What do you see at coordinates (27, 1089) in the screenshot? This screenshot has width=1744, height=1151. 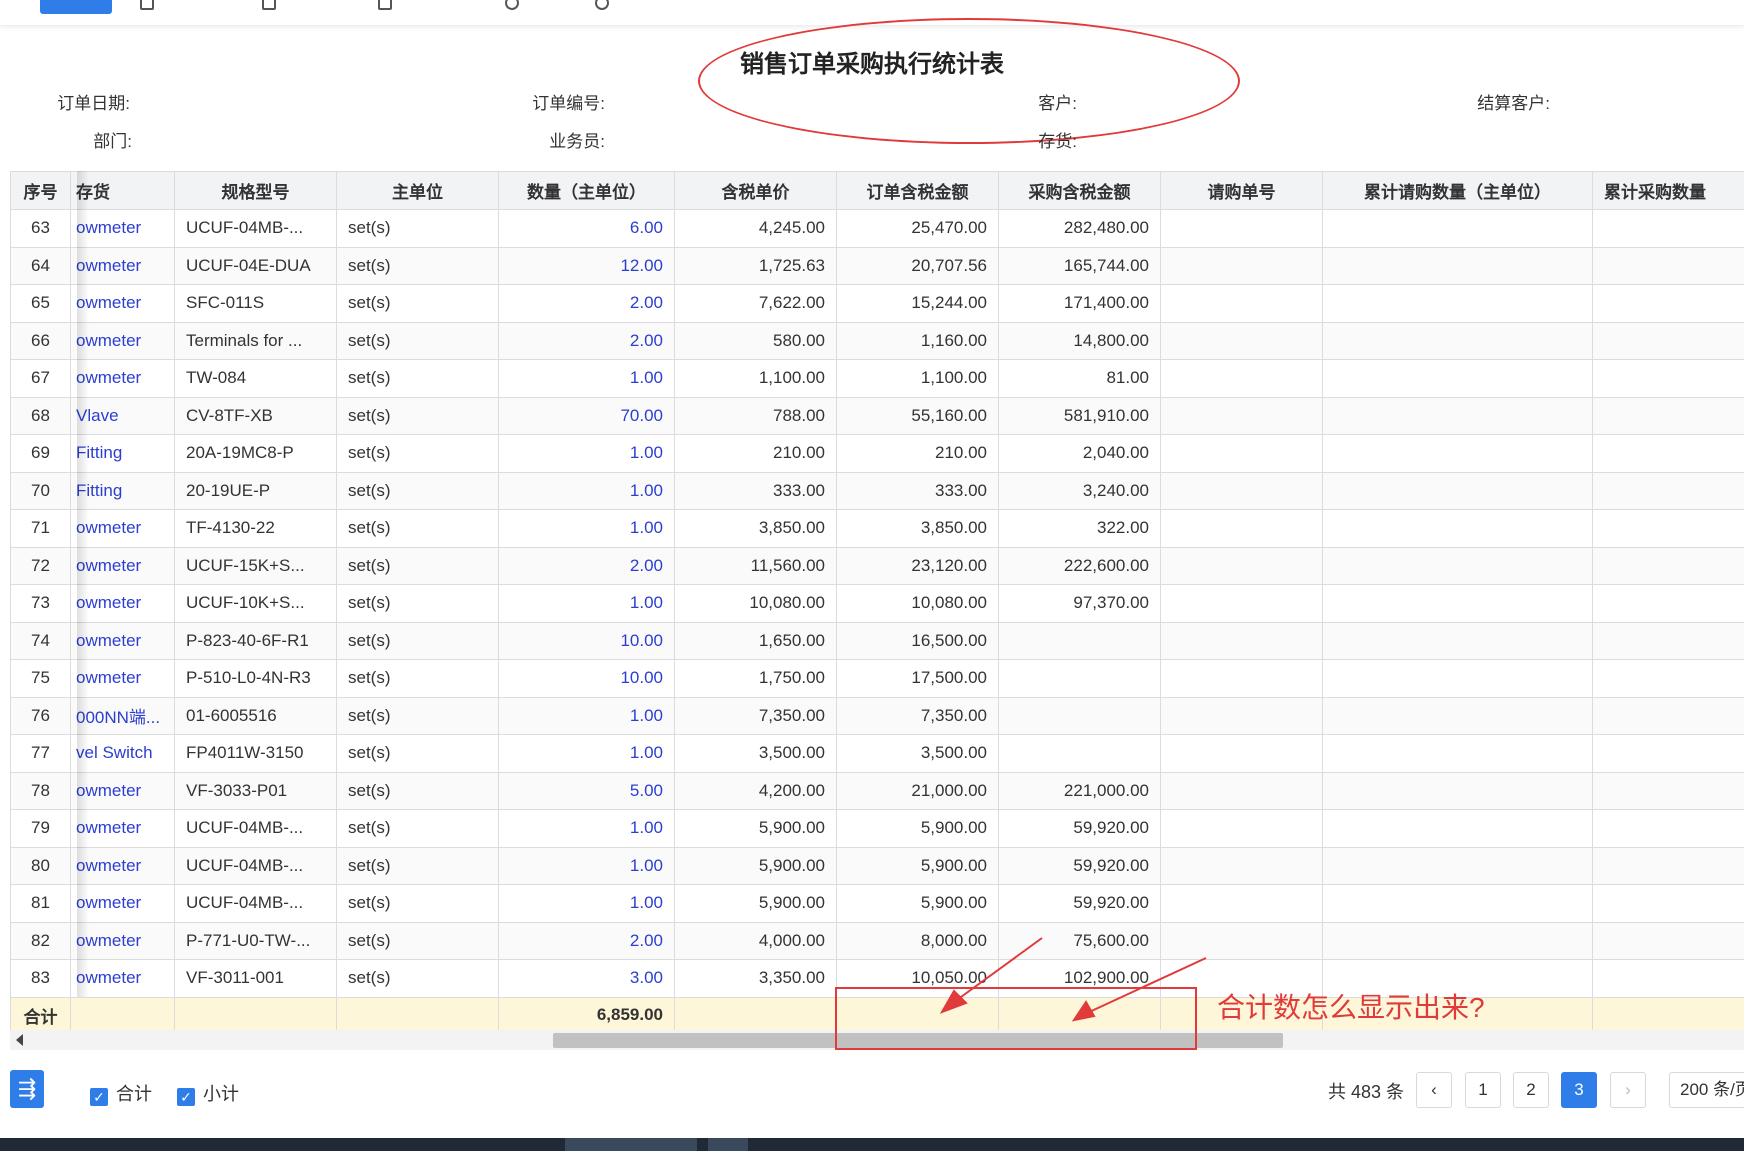 I see `column-settings-button: ⇶` at bounding box center [27, 1089].